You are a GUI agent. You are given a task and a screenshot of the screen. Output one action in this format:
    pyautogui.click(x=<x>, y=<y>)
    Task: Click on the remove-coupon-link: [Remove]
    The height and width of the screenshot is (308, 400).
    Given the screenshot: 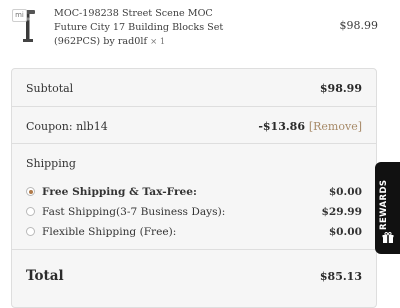 What is the action you would take?
    pyautogui.click(x=335, y=126)
    